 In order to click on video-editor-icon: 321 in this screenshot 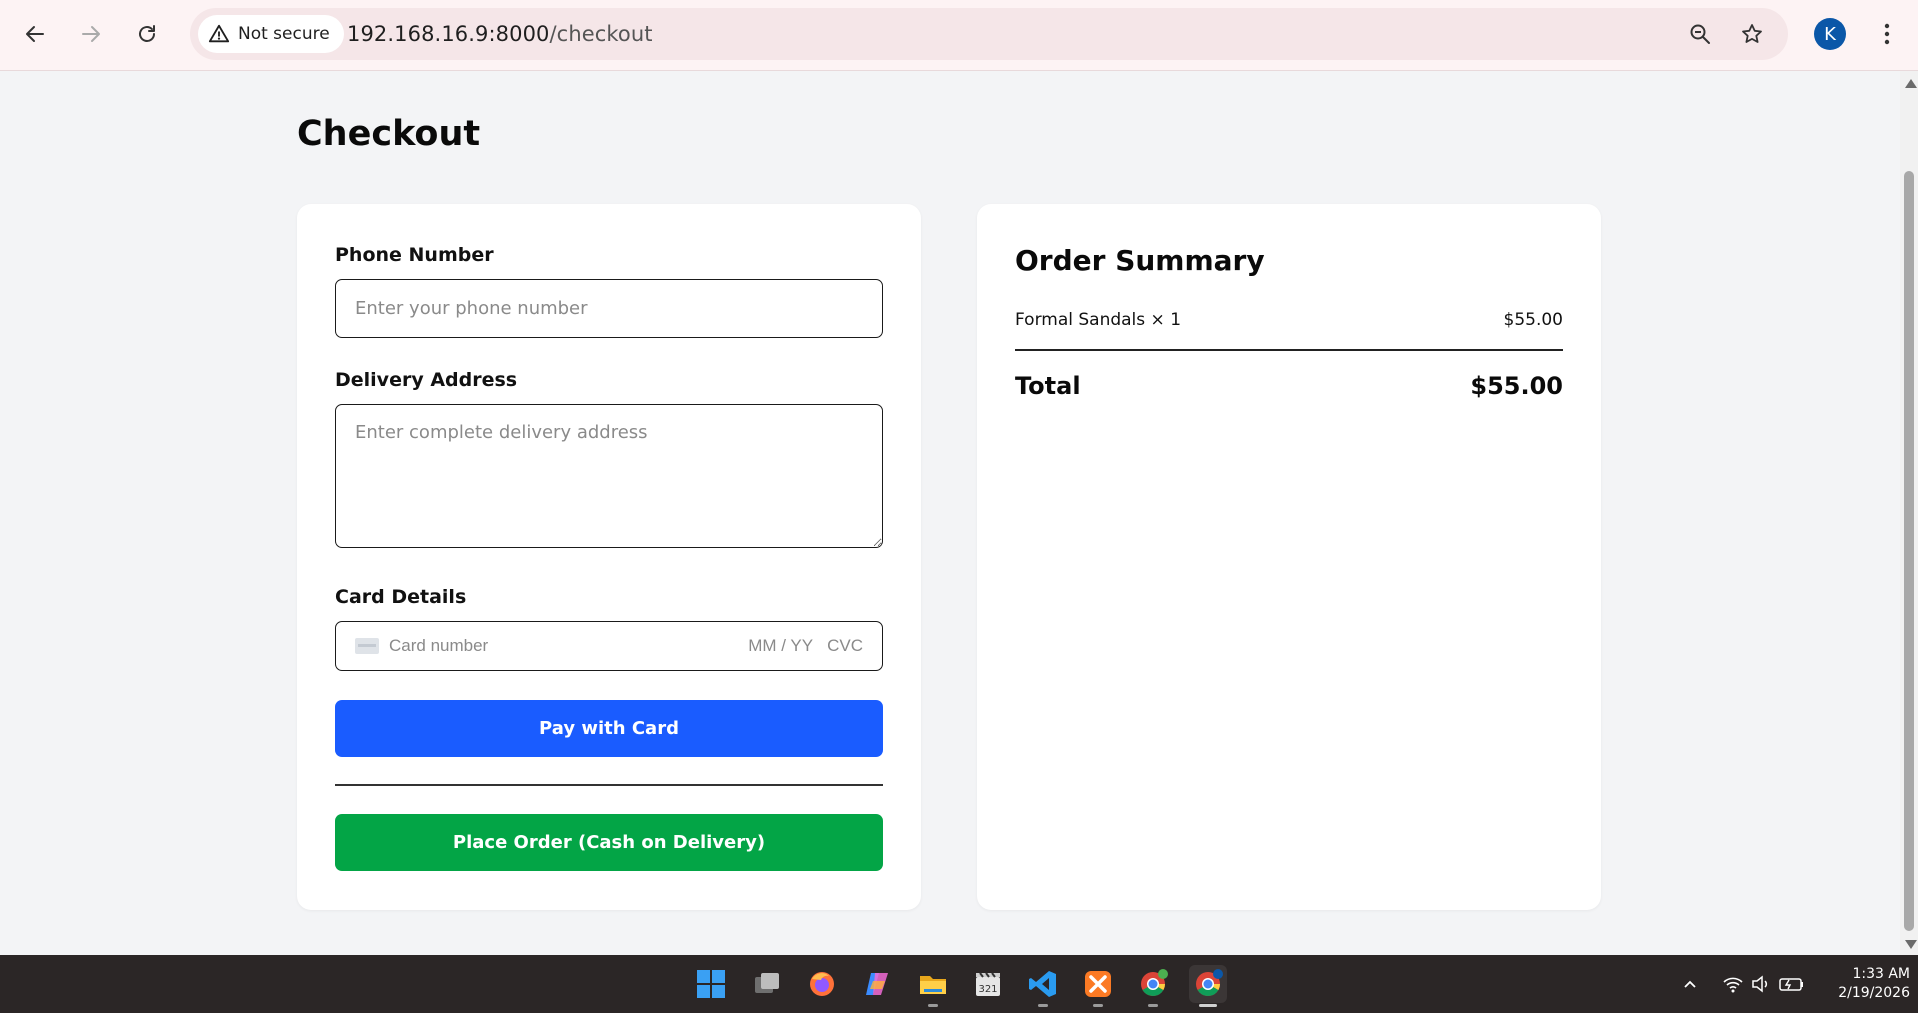, I will do `click(988, 984)`.